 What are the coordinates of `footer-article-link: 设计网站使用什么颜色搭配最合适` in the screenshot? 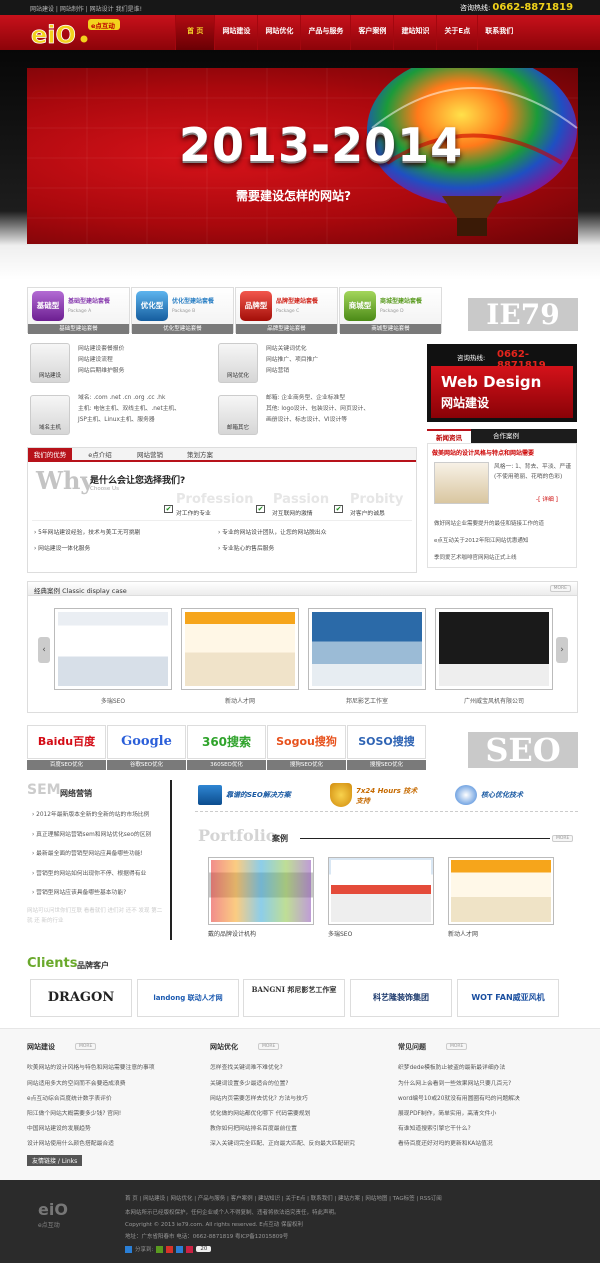 It's located at (117, 1142).